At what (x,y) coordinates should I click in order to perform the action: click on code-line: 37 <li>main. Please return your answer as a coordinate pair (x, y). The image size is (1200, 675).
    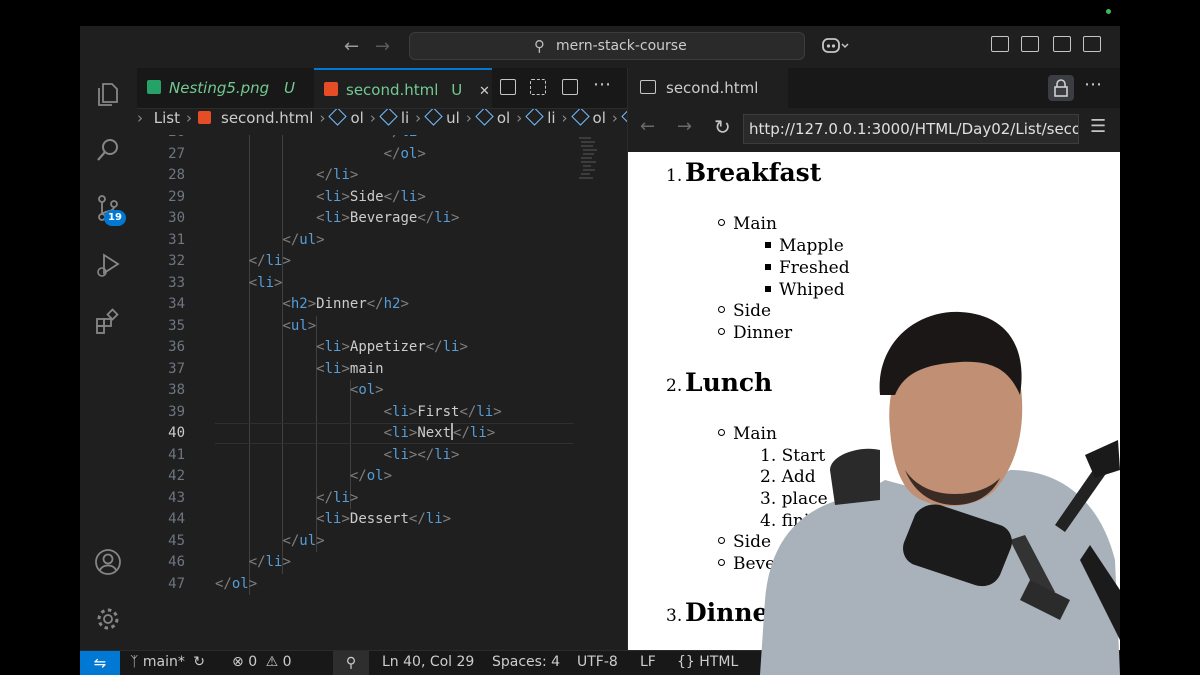
    Looking at the image, I should click on (382, 370).